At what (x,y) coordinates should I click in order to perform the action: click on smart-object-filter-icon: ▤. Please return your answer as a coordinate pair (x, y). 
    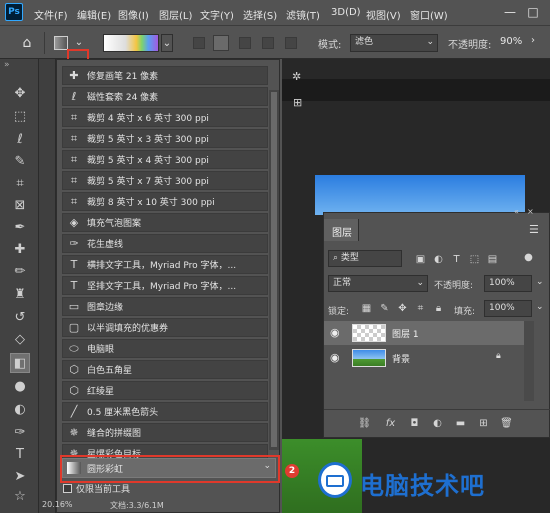
    Looking at the image, I should click on (492, 259).